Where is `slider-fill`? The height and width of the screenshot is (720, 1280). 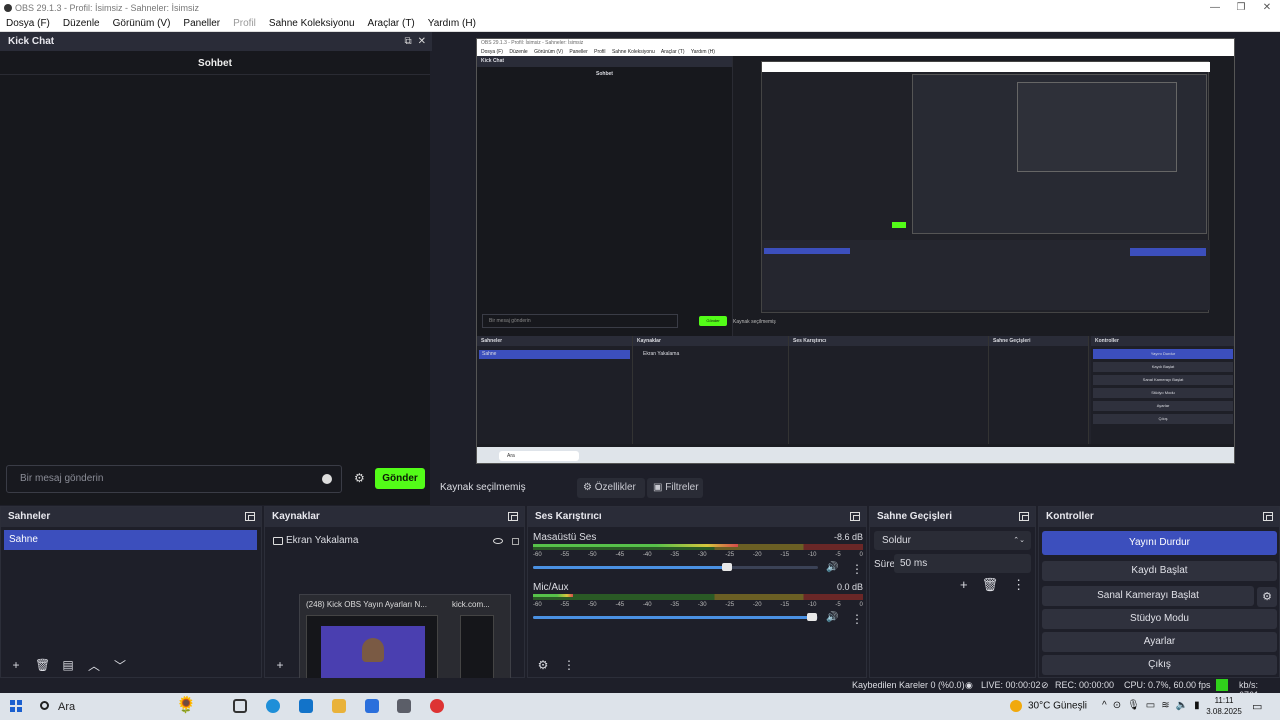
slider-fill is located at coordinates (630, 567).